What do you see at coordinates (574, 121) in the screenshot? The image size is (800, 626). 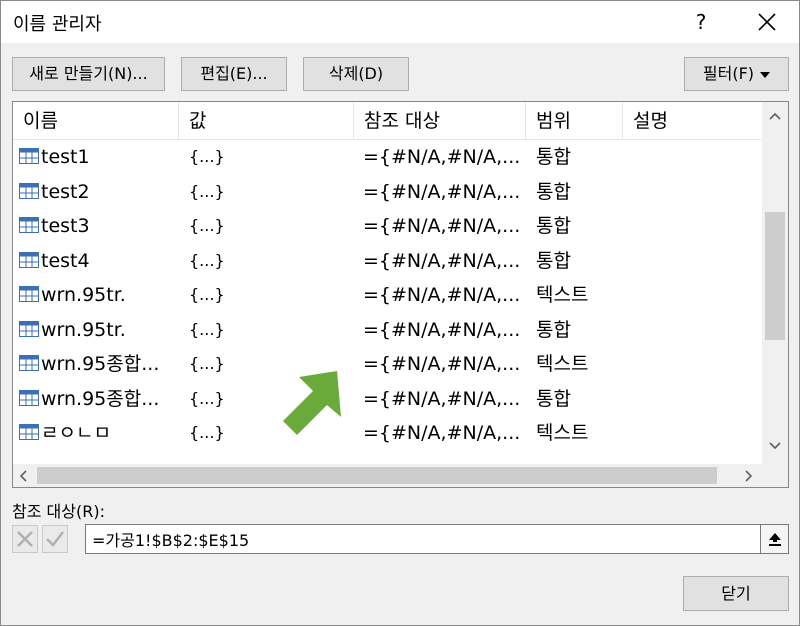 I see `column-header-scope: 범위` at bounding box center [574, 121].